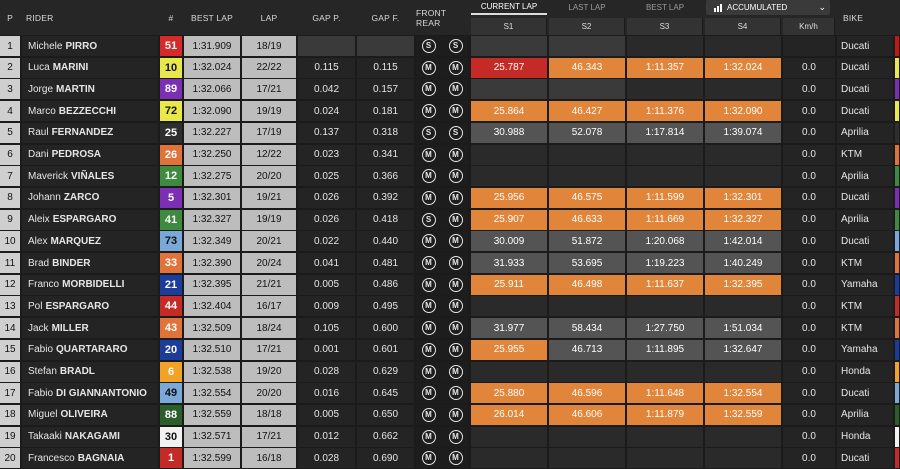 The height and width of the screenshot is (469, 900). Describe the element at coordinates (90, 46) in the screenshot. I see `rider-name: Michele PIRRO` at that location.